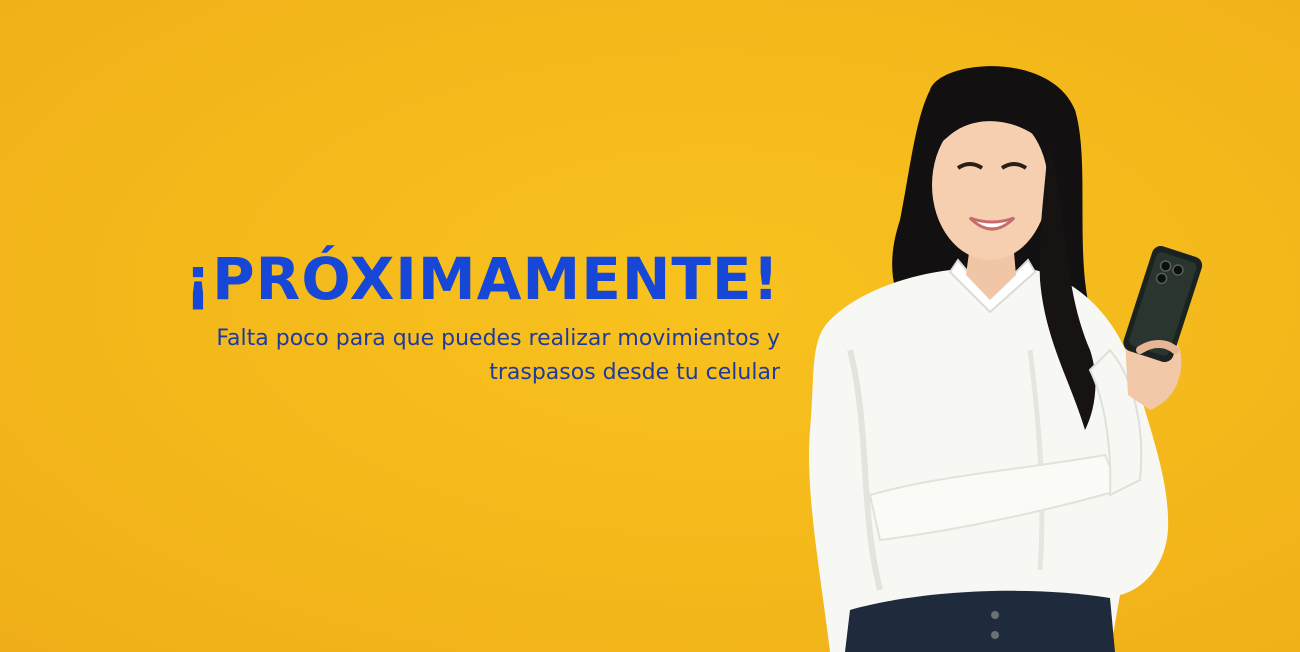 The height and width of the screenshot is (652, 1300). I want to click on subtitle-line-2: traspasos desde tu celular, so click(634, 372).